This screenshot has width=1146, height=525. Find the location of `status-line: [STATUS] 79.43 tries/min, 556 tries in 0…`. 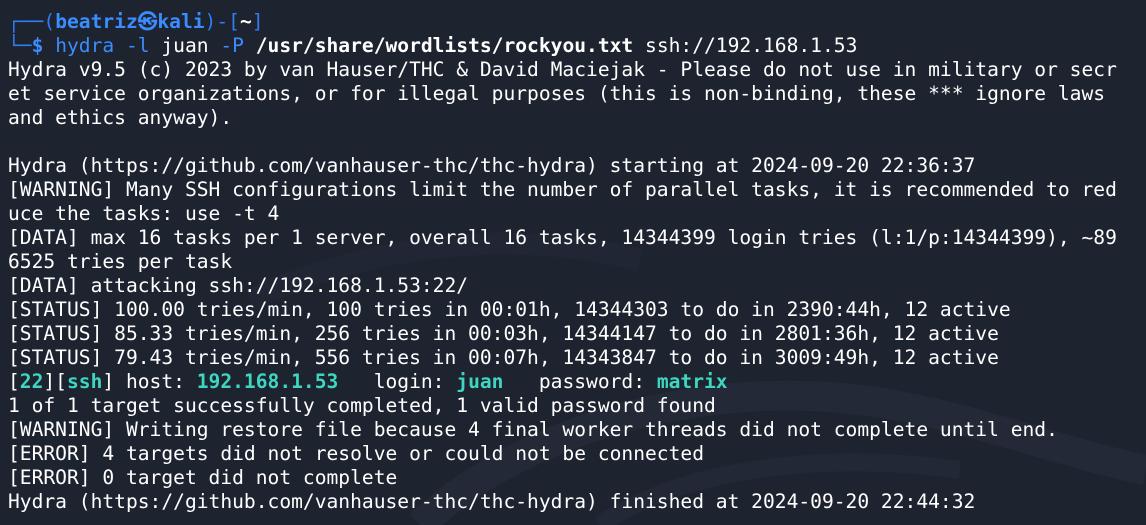

status-line: [STATUS] 79.43 tries/min, 556 tries in 0… is located at coordinates (503, 357).